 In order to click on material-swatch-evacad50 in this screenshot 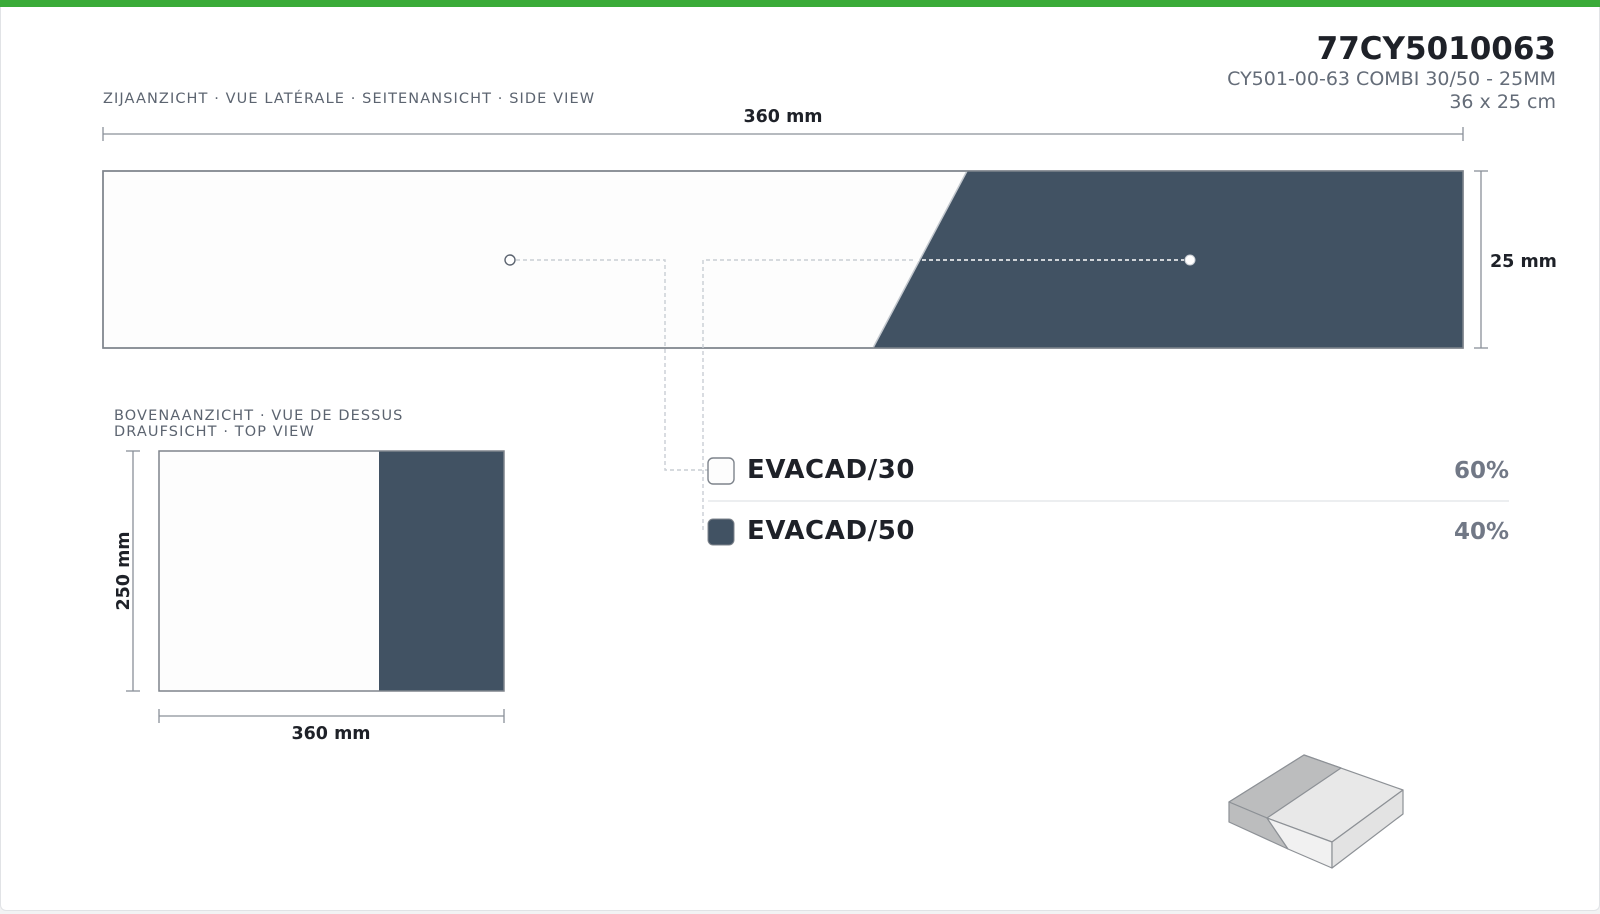, I will do `click(721, 532)`.